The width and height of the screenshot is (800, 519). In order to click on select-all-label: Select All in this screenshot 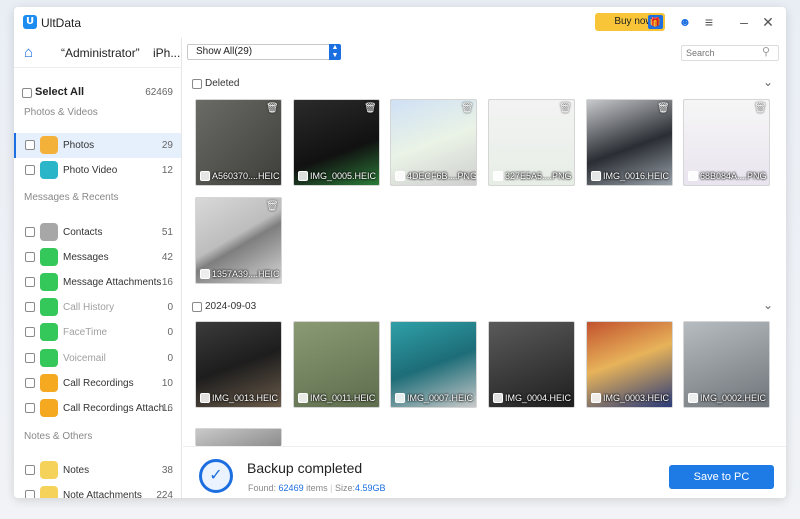, I will do `click(60, 92)`.